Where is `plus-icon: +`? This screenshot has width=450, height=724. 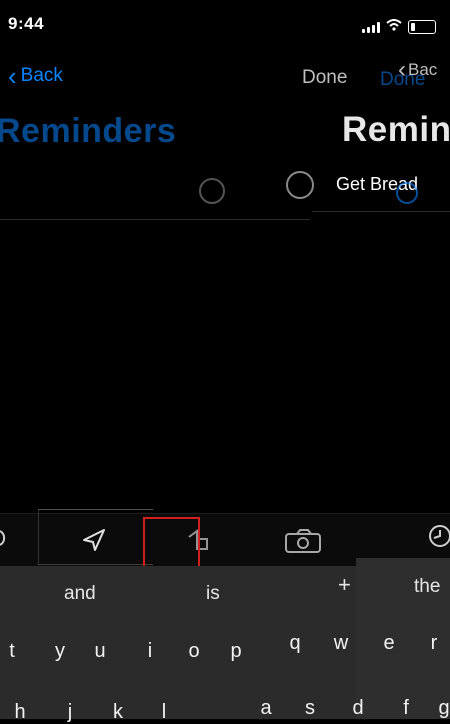
plus-icon: + is located at coordinates (344, 585).